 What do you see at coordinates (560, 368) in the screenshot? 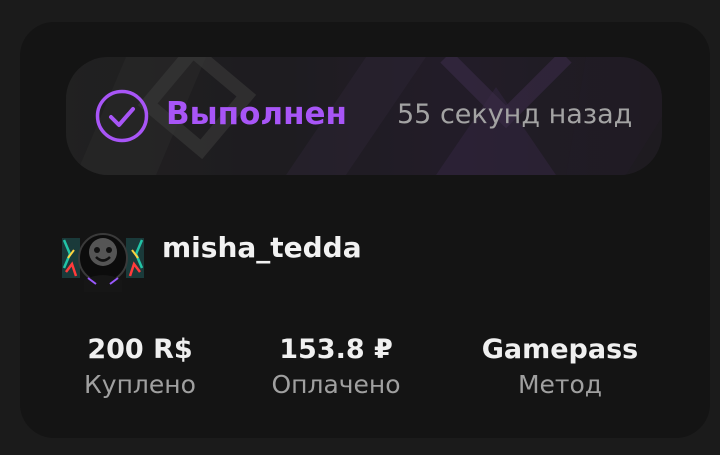
I see `stat-method: Gamepass Метод` at bounding box center [560, 368].